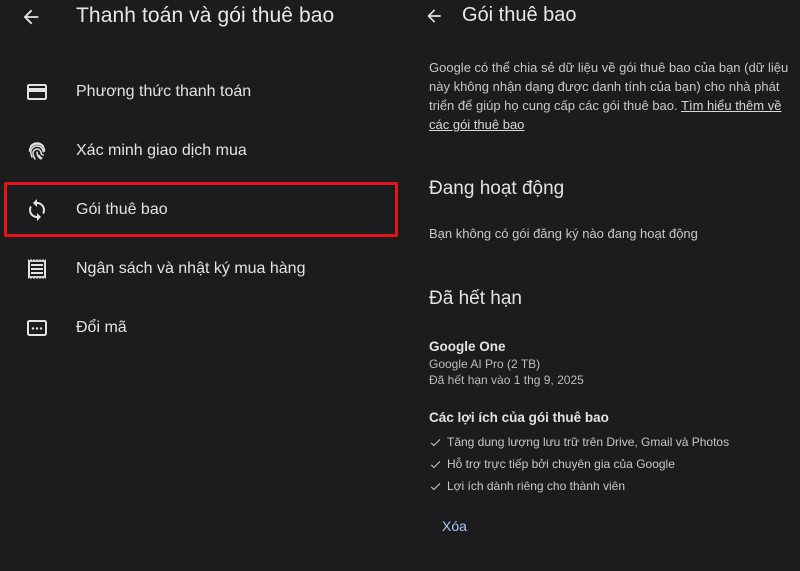  I want to click on subscription-name: Google One, so click(467, 346).